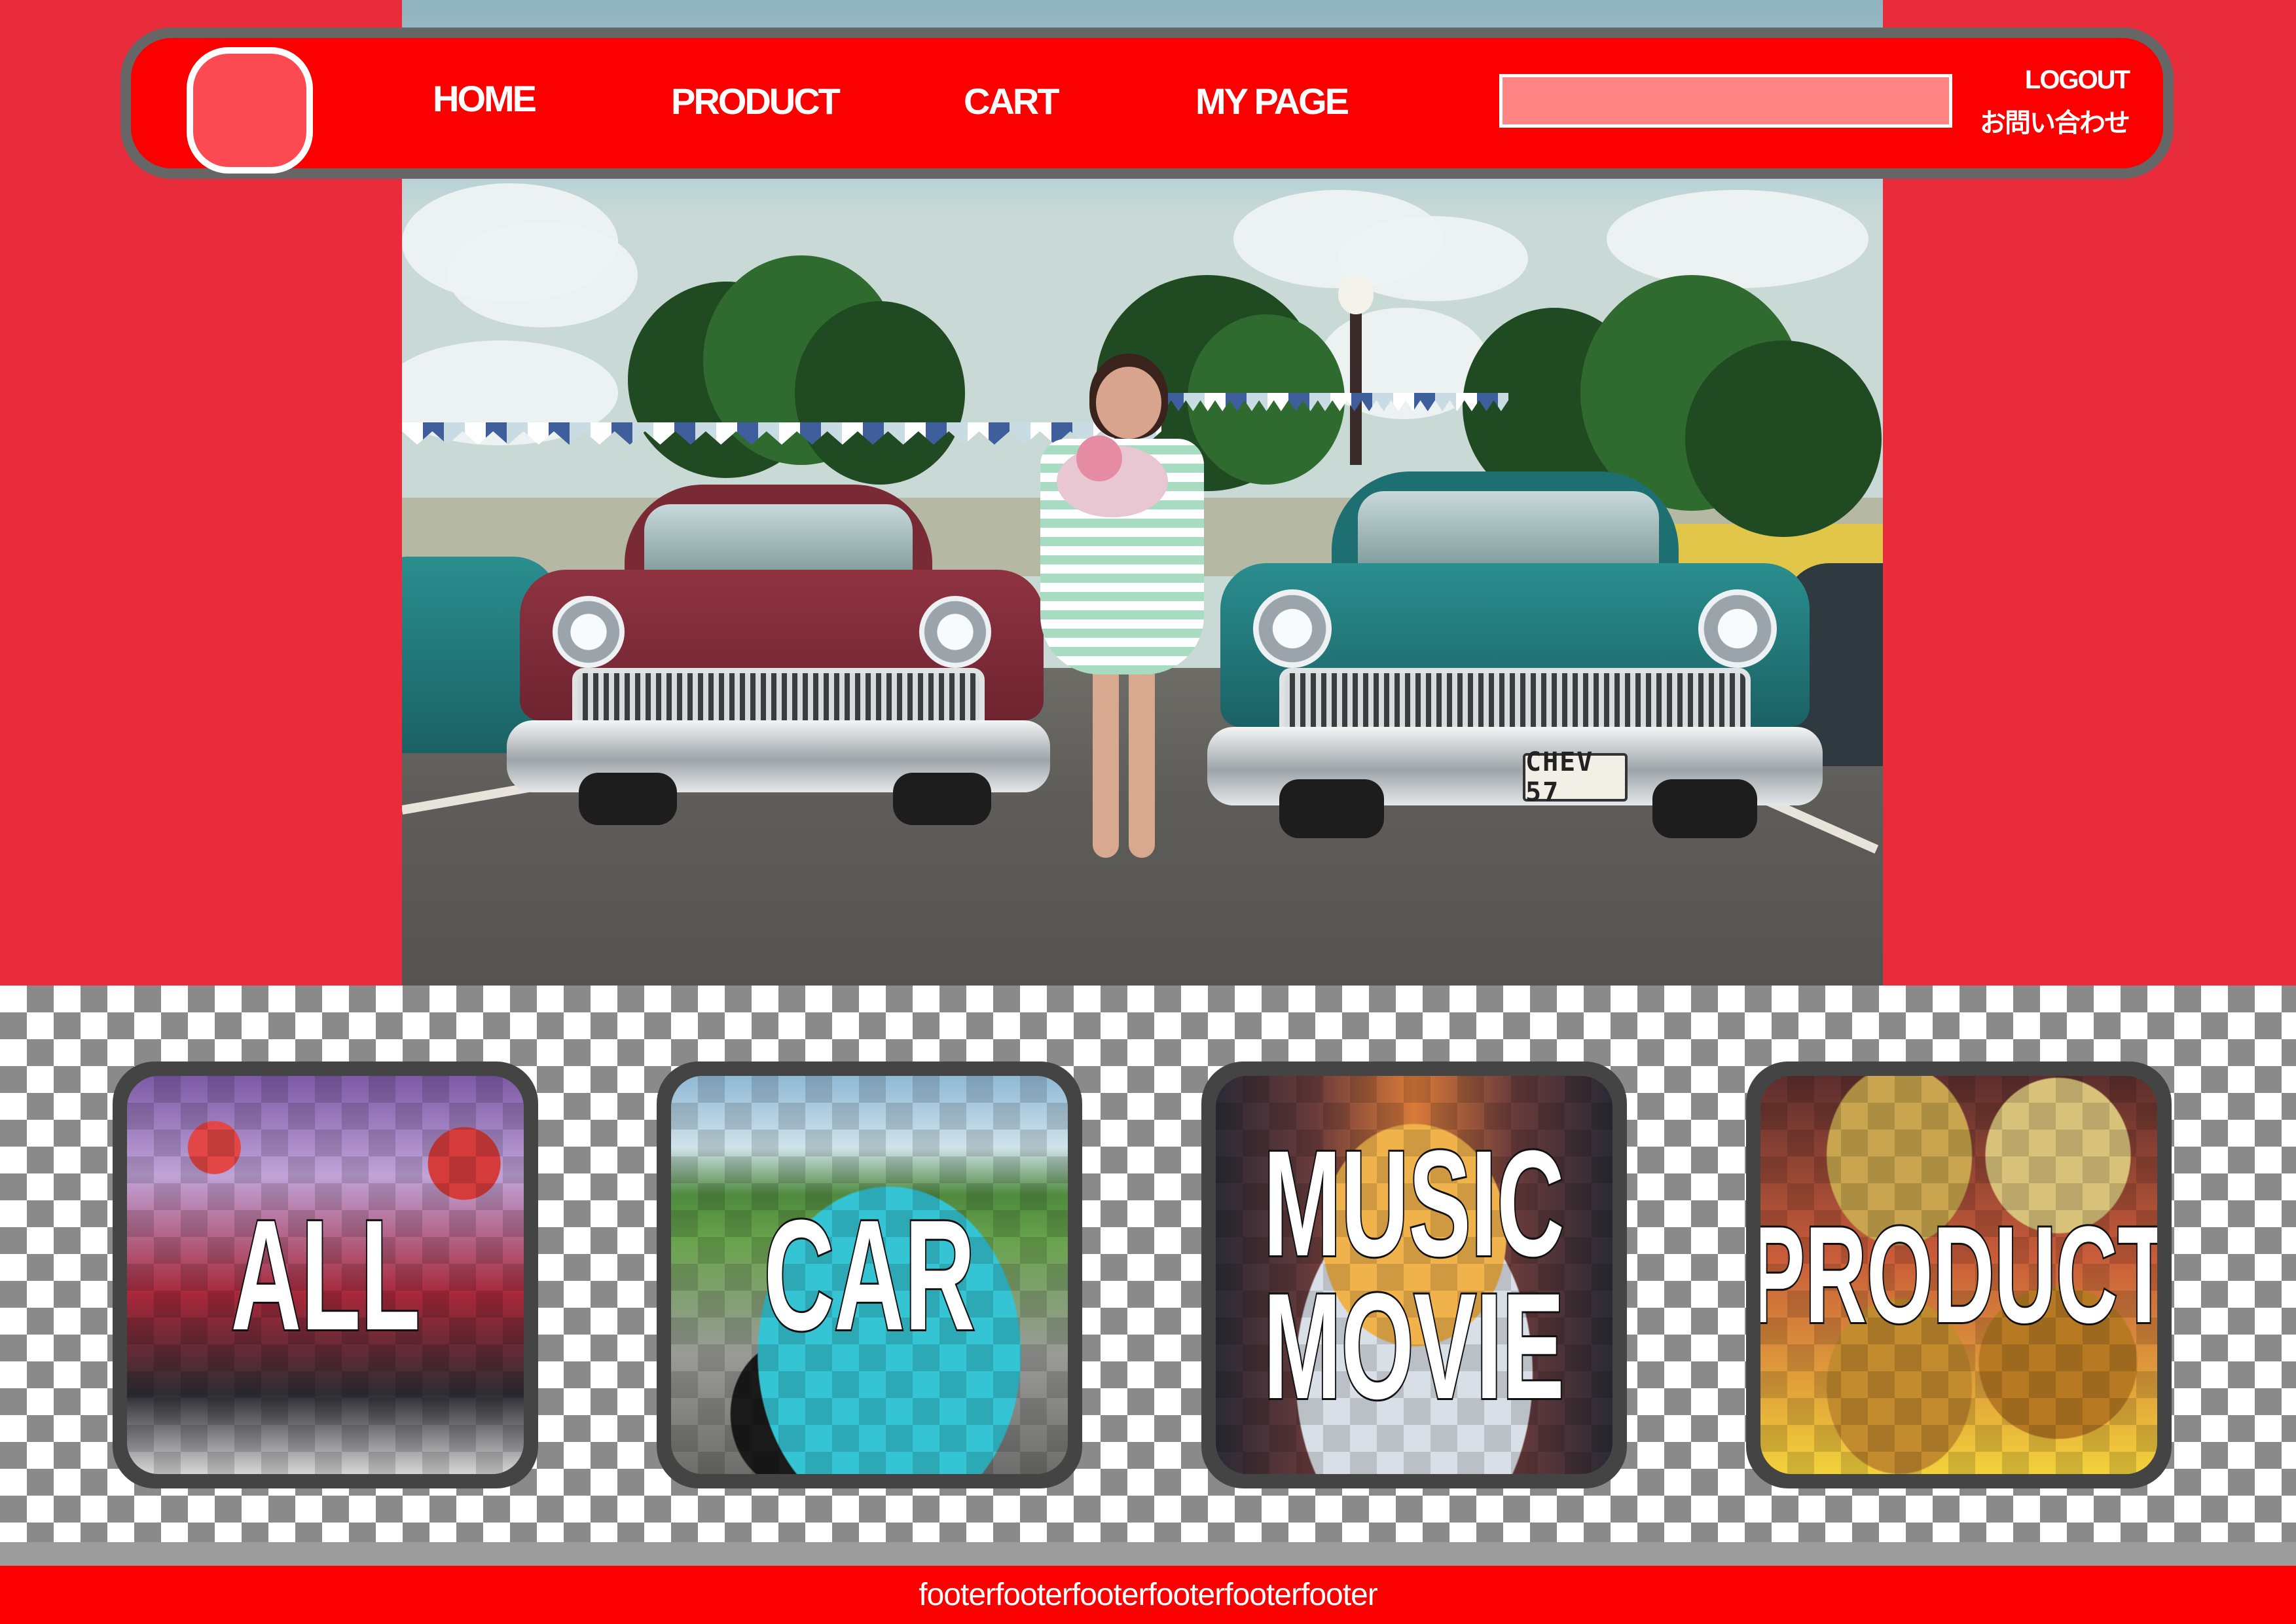 The image size is (2296, 1624). Describe the element at coordinates (1725, 101) in the screenshot. I see `search-input` at that location.